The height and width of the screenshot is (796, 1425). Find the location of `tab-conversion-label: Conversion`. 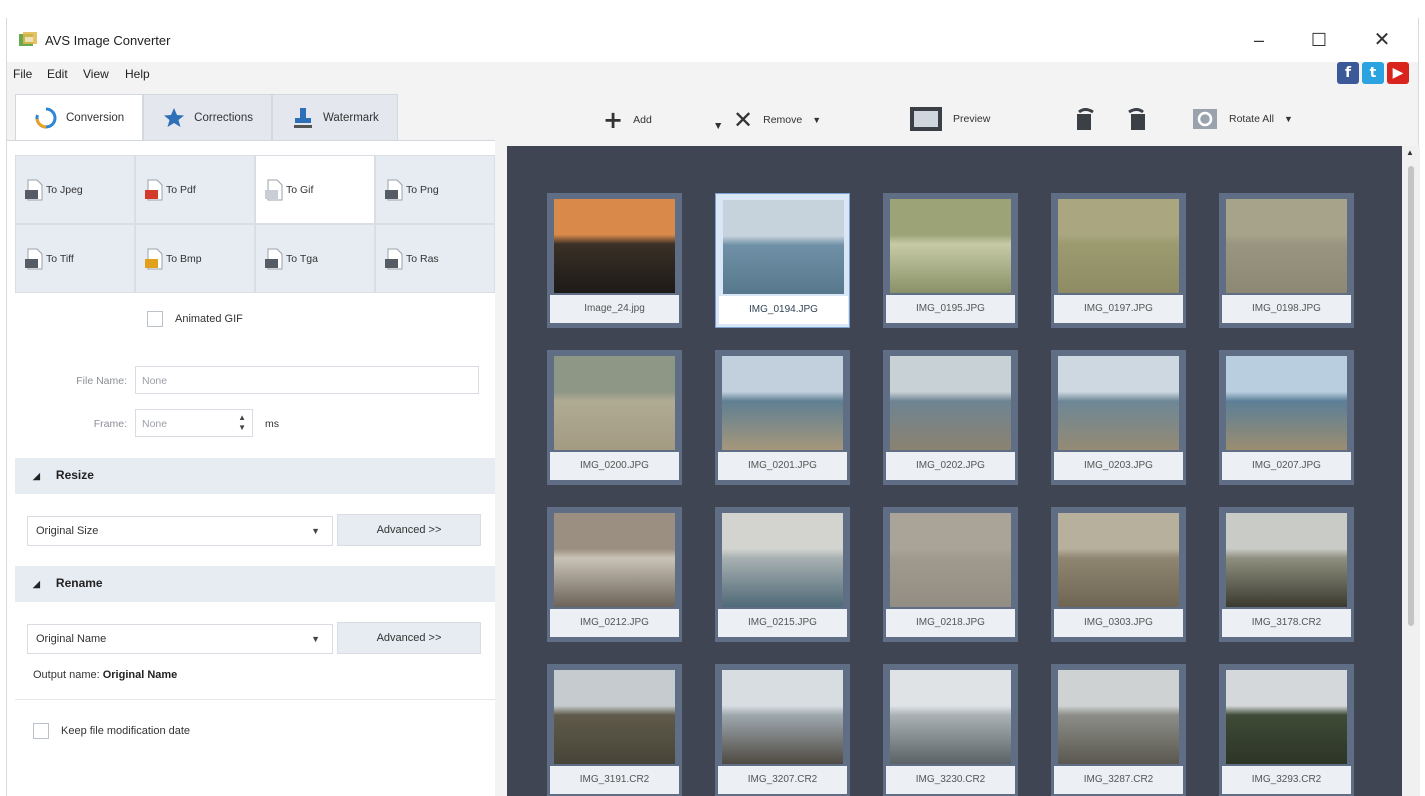

tab-conversion-label: Conversion is located at coordinates (95, 117).